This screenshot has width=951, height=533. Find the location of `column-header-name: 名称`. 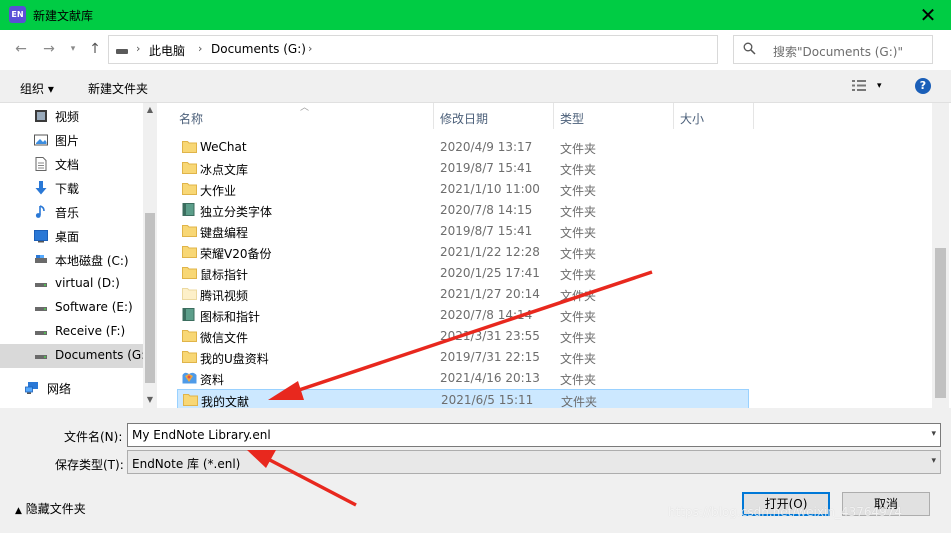

column-header-name: 名称 is located at coordinates (191, 118).